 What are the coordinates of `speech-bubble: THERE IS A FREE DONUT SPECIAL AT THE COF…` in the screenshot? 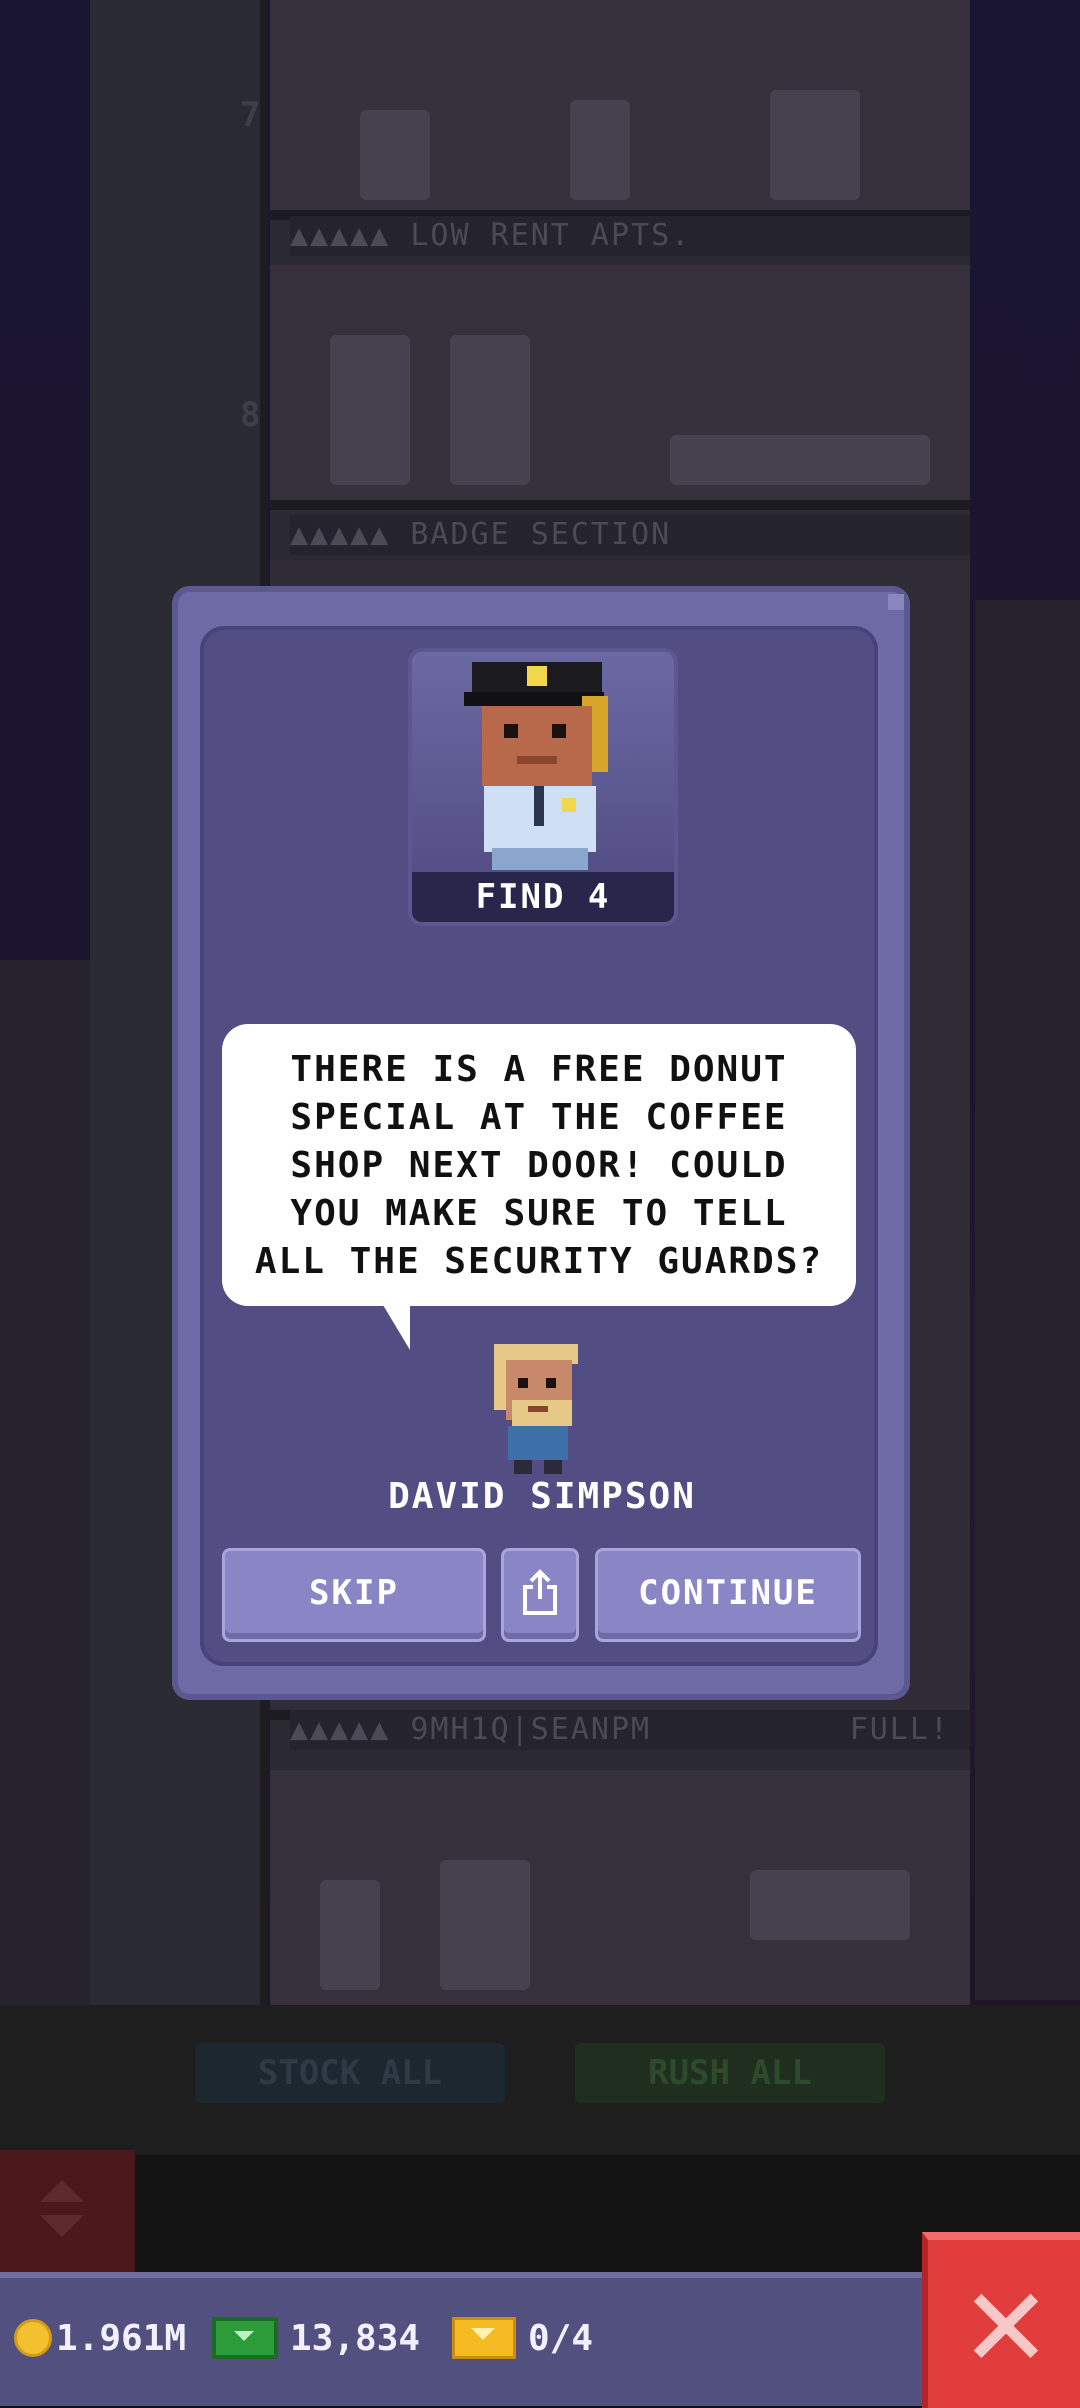 It's located at (539, 1165).